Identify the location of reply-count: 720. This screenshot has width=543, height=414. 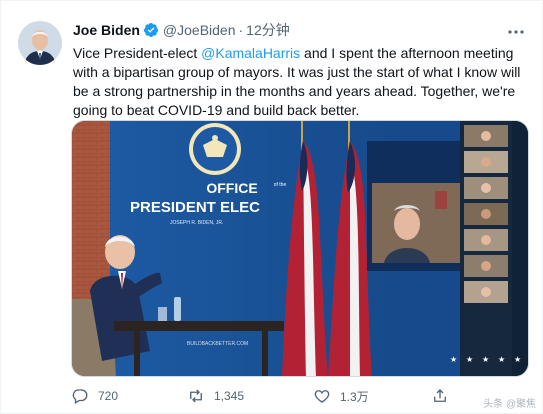
(108, 396).